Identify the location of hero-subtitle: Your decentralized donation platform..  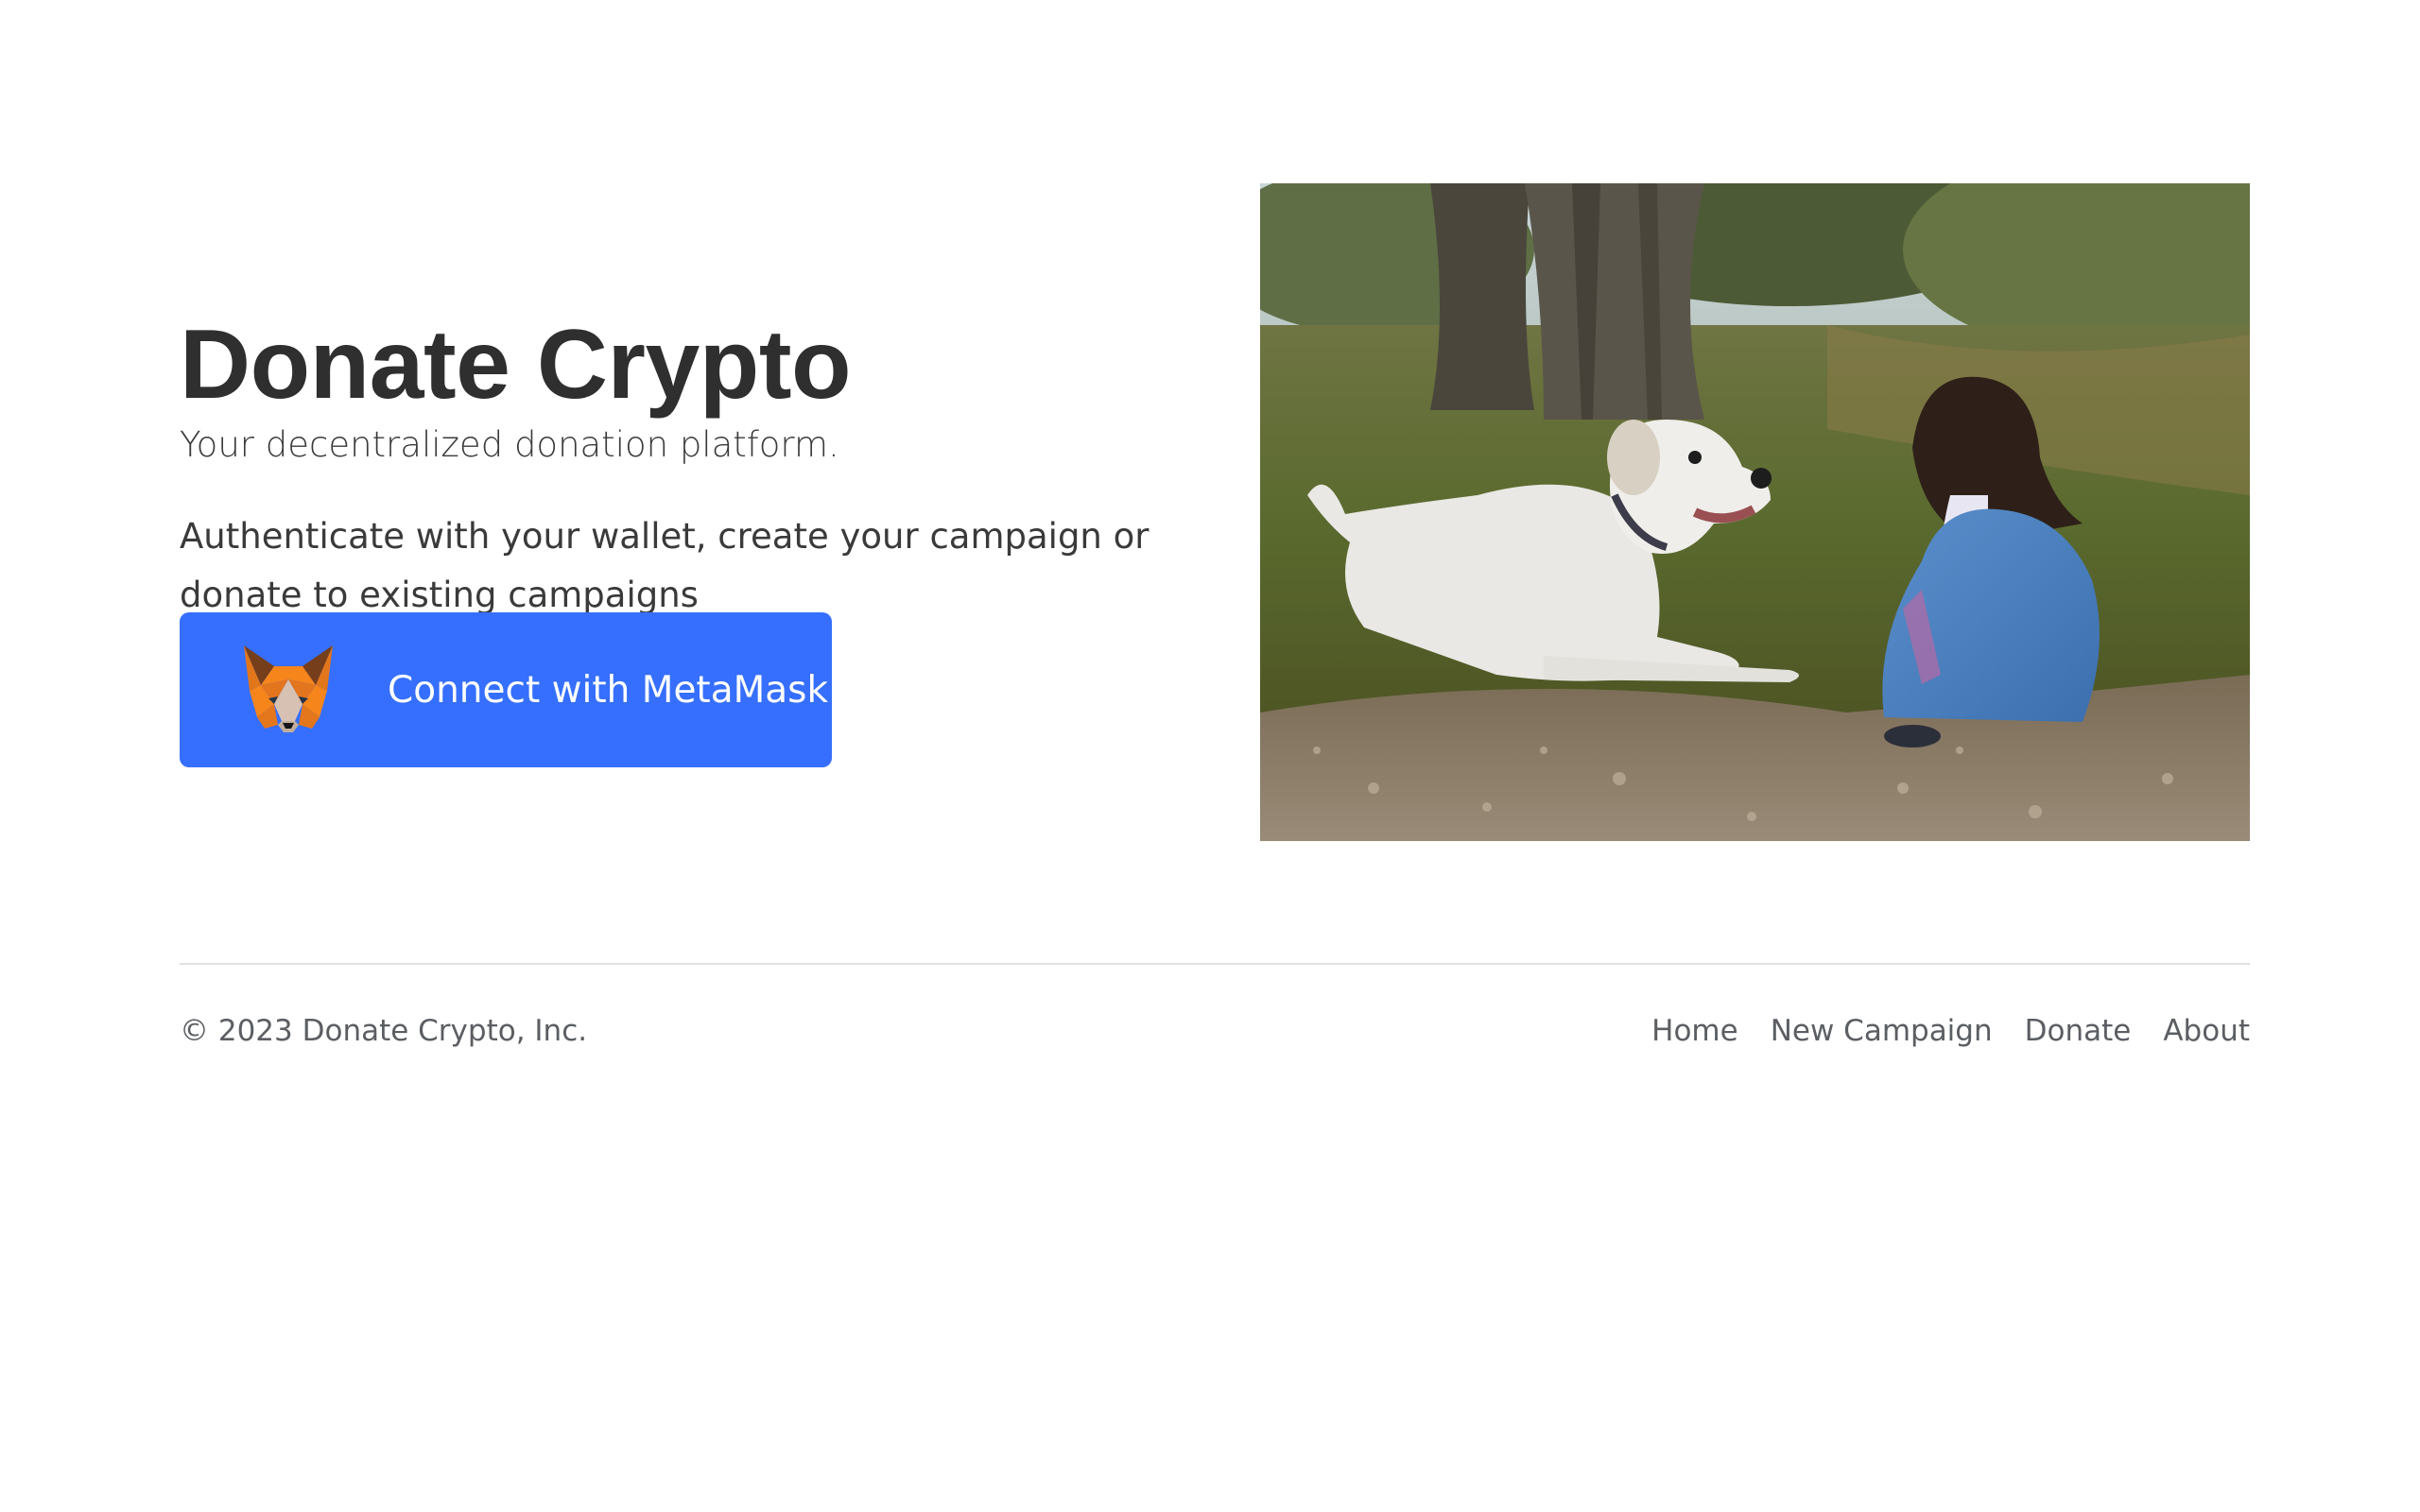
(509, 444).